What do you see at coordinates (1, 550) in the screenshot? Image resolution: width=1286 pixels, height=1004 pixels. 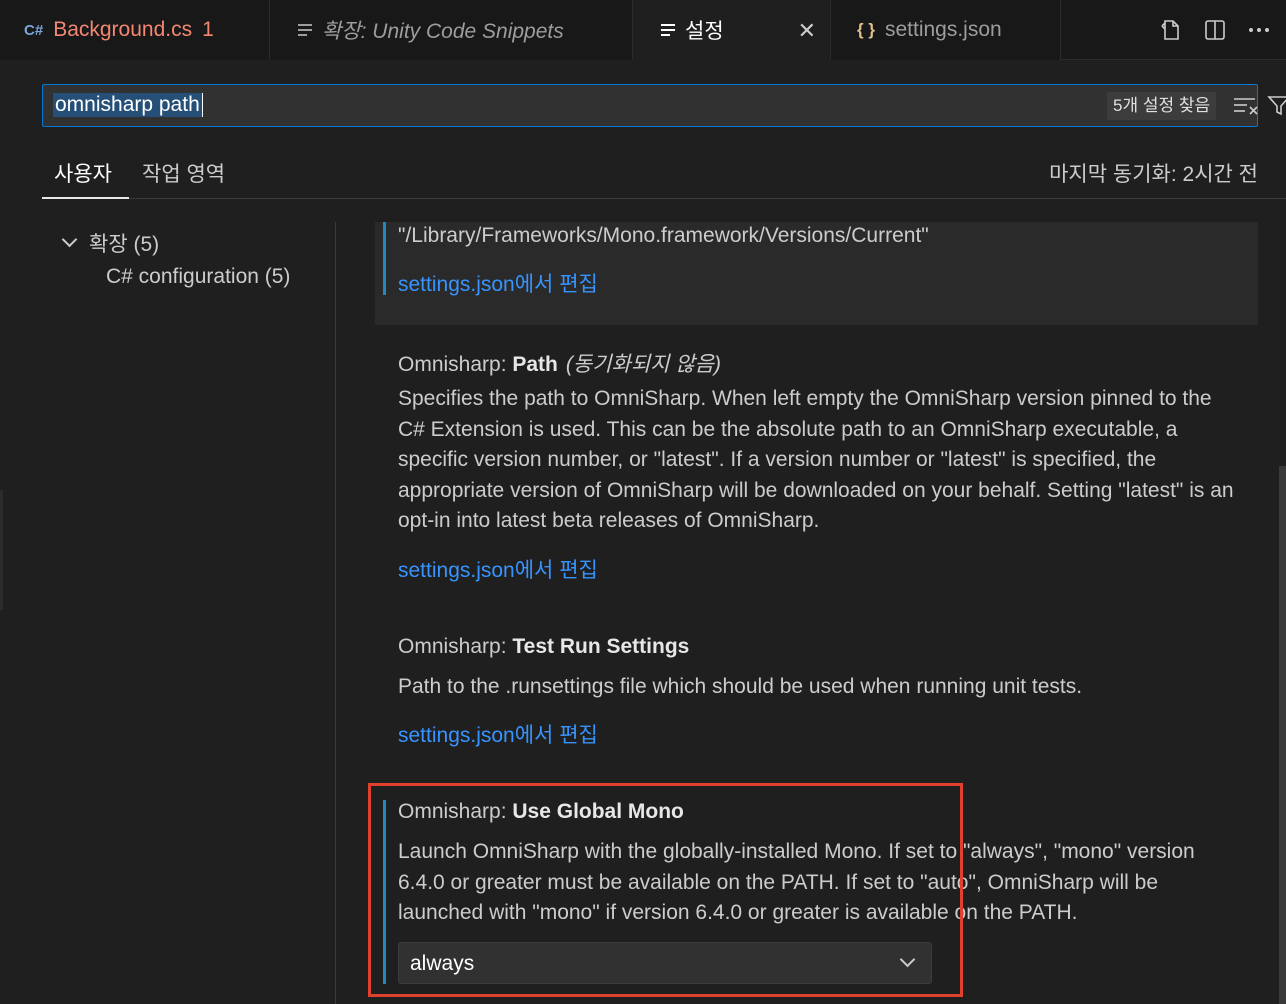 I see `sash` at bounding box center [1, 550].